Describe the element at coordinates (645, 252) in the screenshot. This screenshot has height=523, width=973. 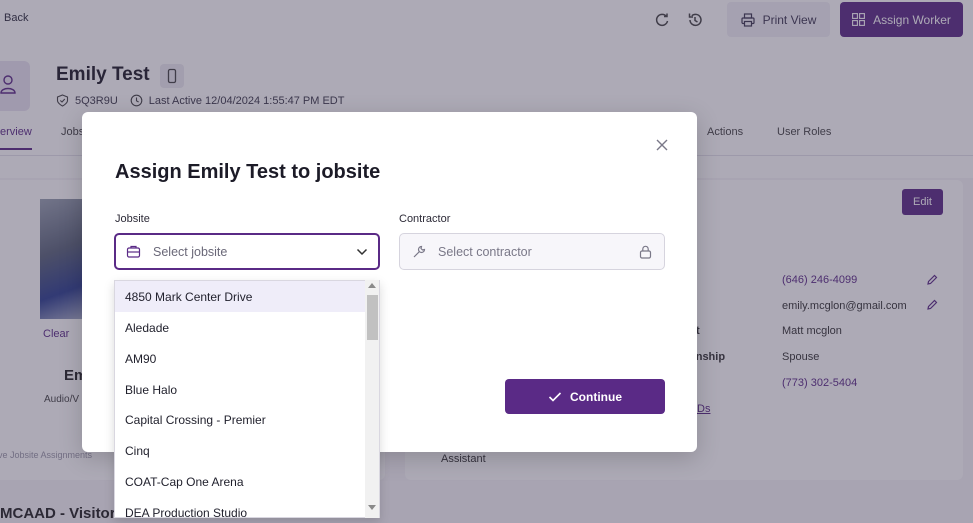
I see `lock-icon` at that location.